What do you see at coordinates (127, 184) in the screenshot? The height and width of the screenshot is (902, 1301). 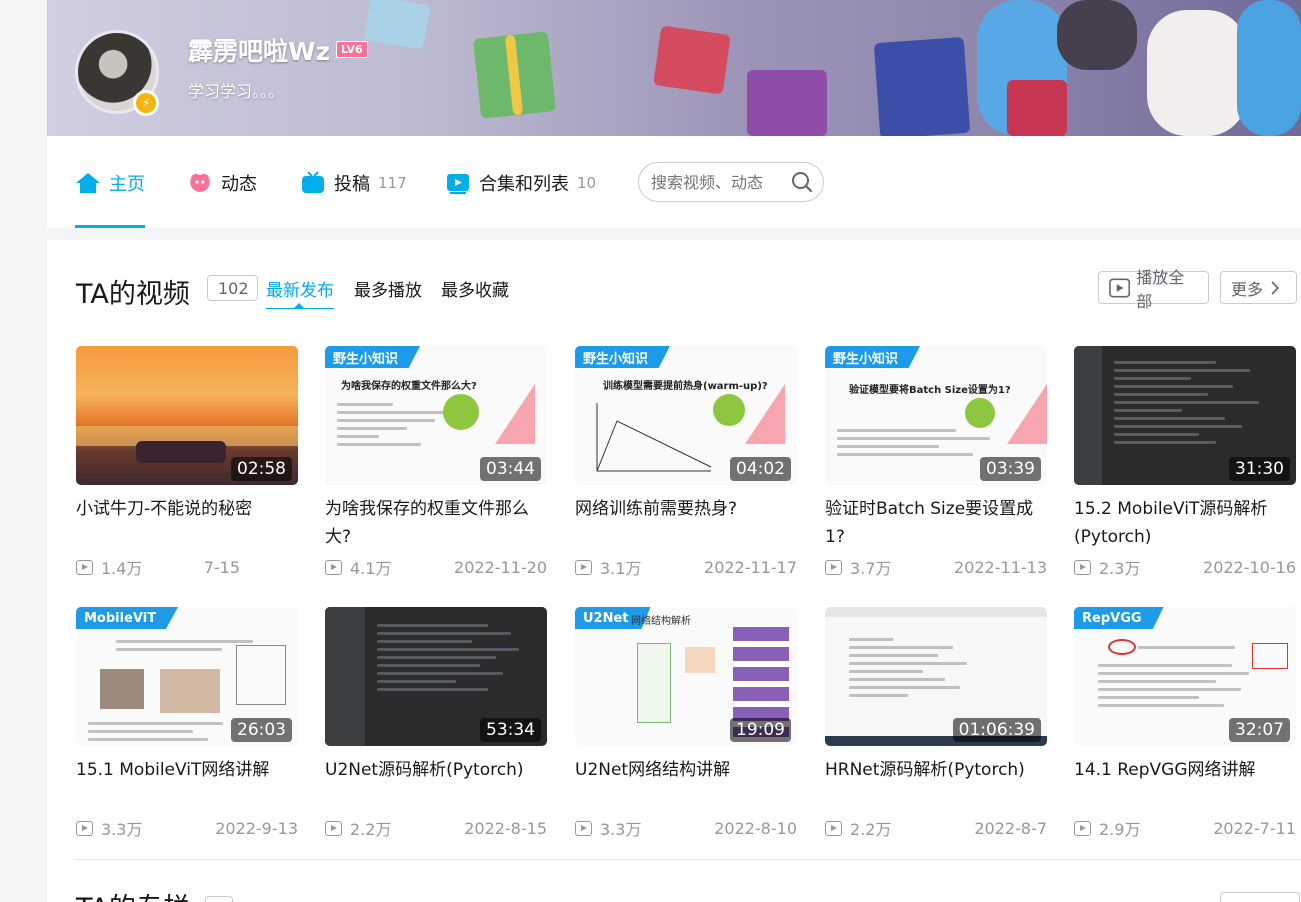 I see `tab-home-label: 主页` at bounding box center [127, 184].